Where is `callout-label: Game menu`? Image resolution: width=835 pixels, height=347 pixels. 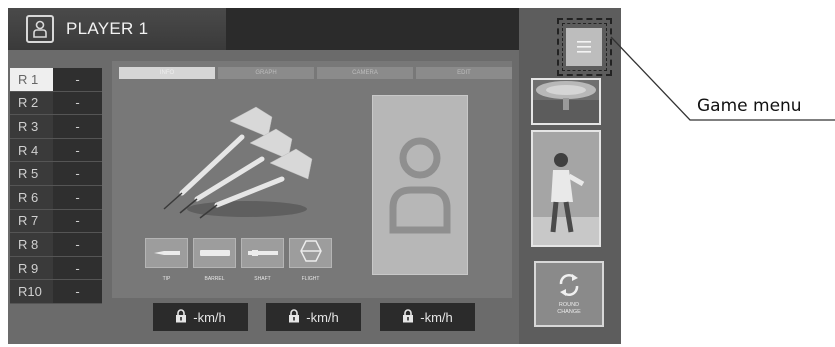 callout-label: Game menu is located at coordinates (749, 106).